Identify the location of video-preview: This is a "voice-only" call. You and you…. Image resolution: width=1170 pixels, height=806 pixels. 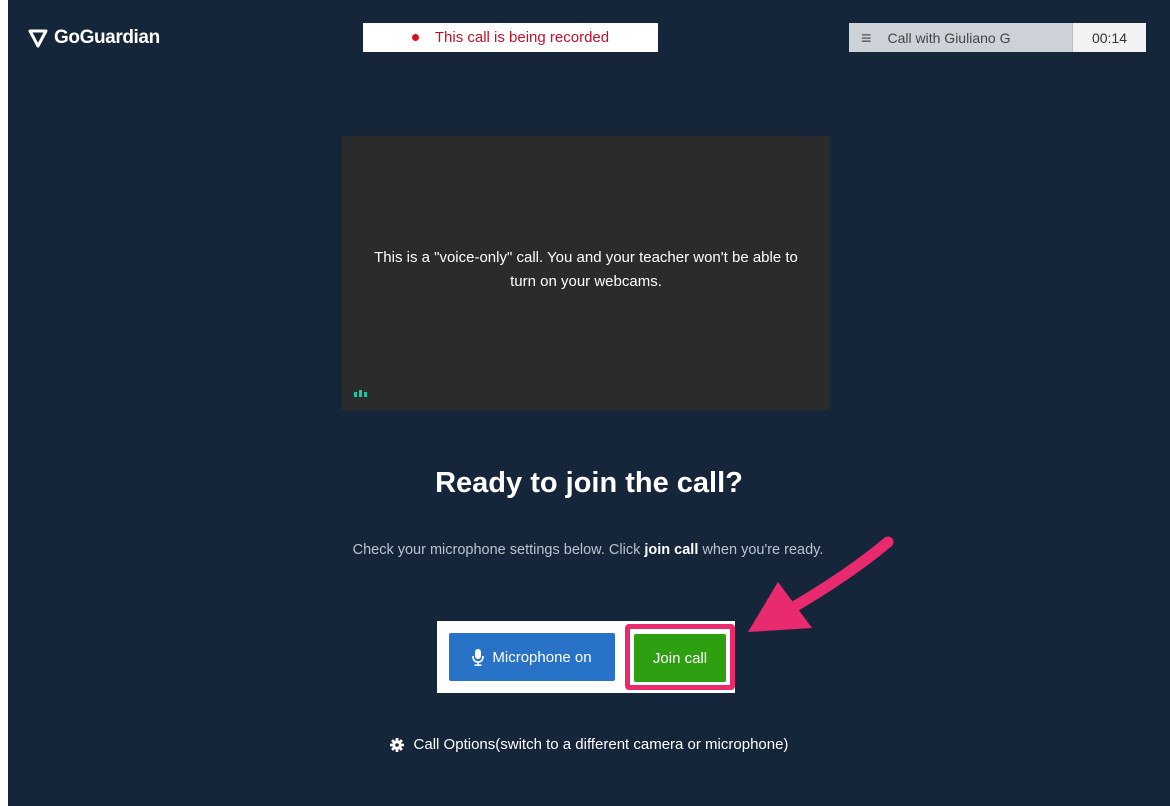
(586, 273).